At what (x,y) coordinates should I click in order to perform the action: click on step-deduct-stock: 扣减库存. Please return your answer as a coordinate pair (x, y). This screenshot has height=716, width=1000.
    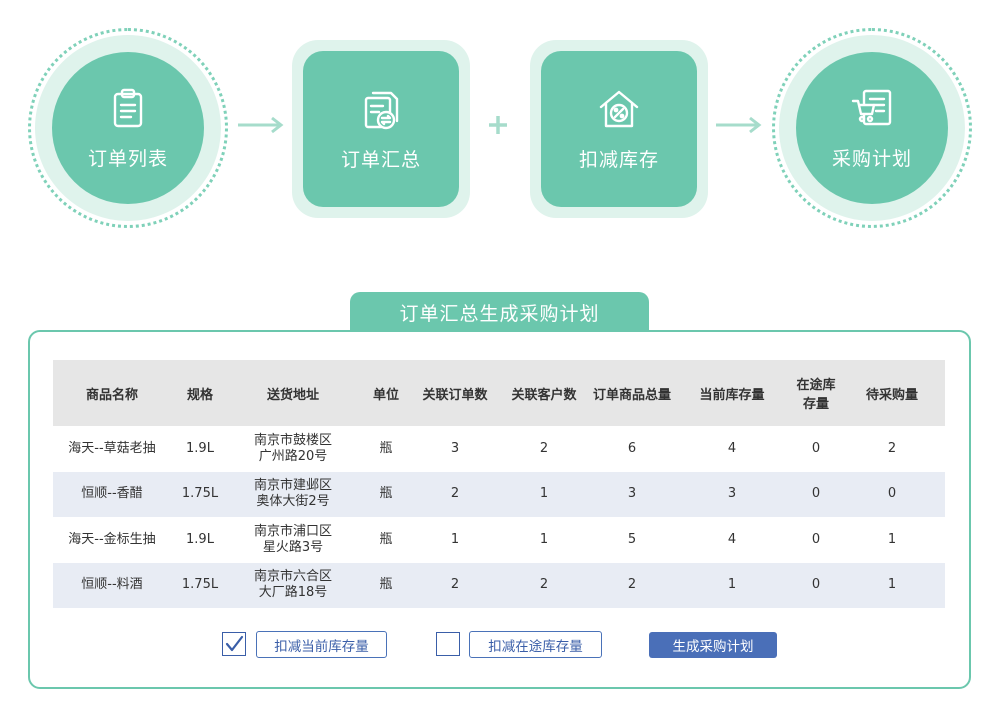
    Looking at the image, I should click on (619, 129).